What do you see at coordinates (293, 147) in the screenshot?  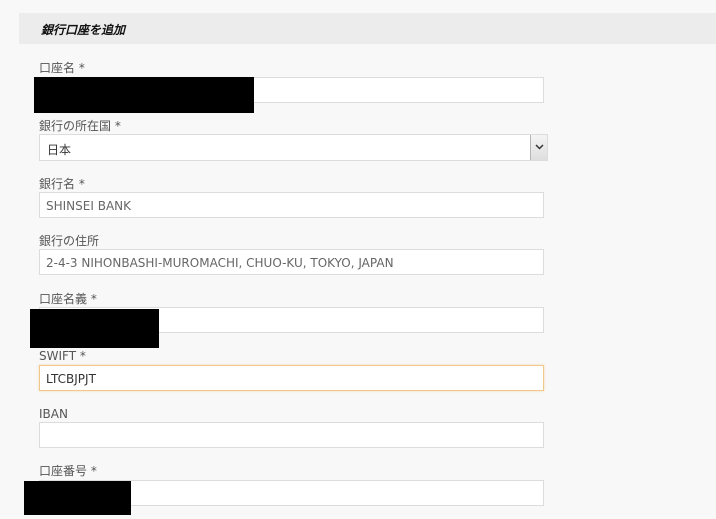 I see `bank-country-select: 日本` at bounding box center [293, 147].